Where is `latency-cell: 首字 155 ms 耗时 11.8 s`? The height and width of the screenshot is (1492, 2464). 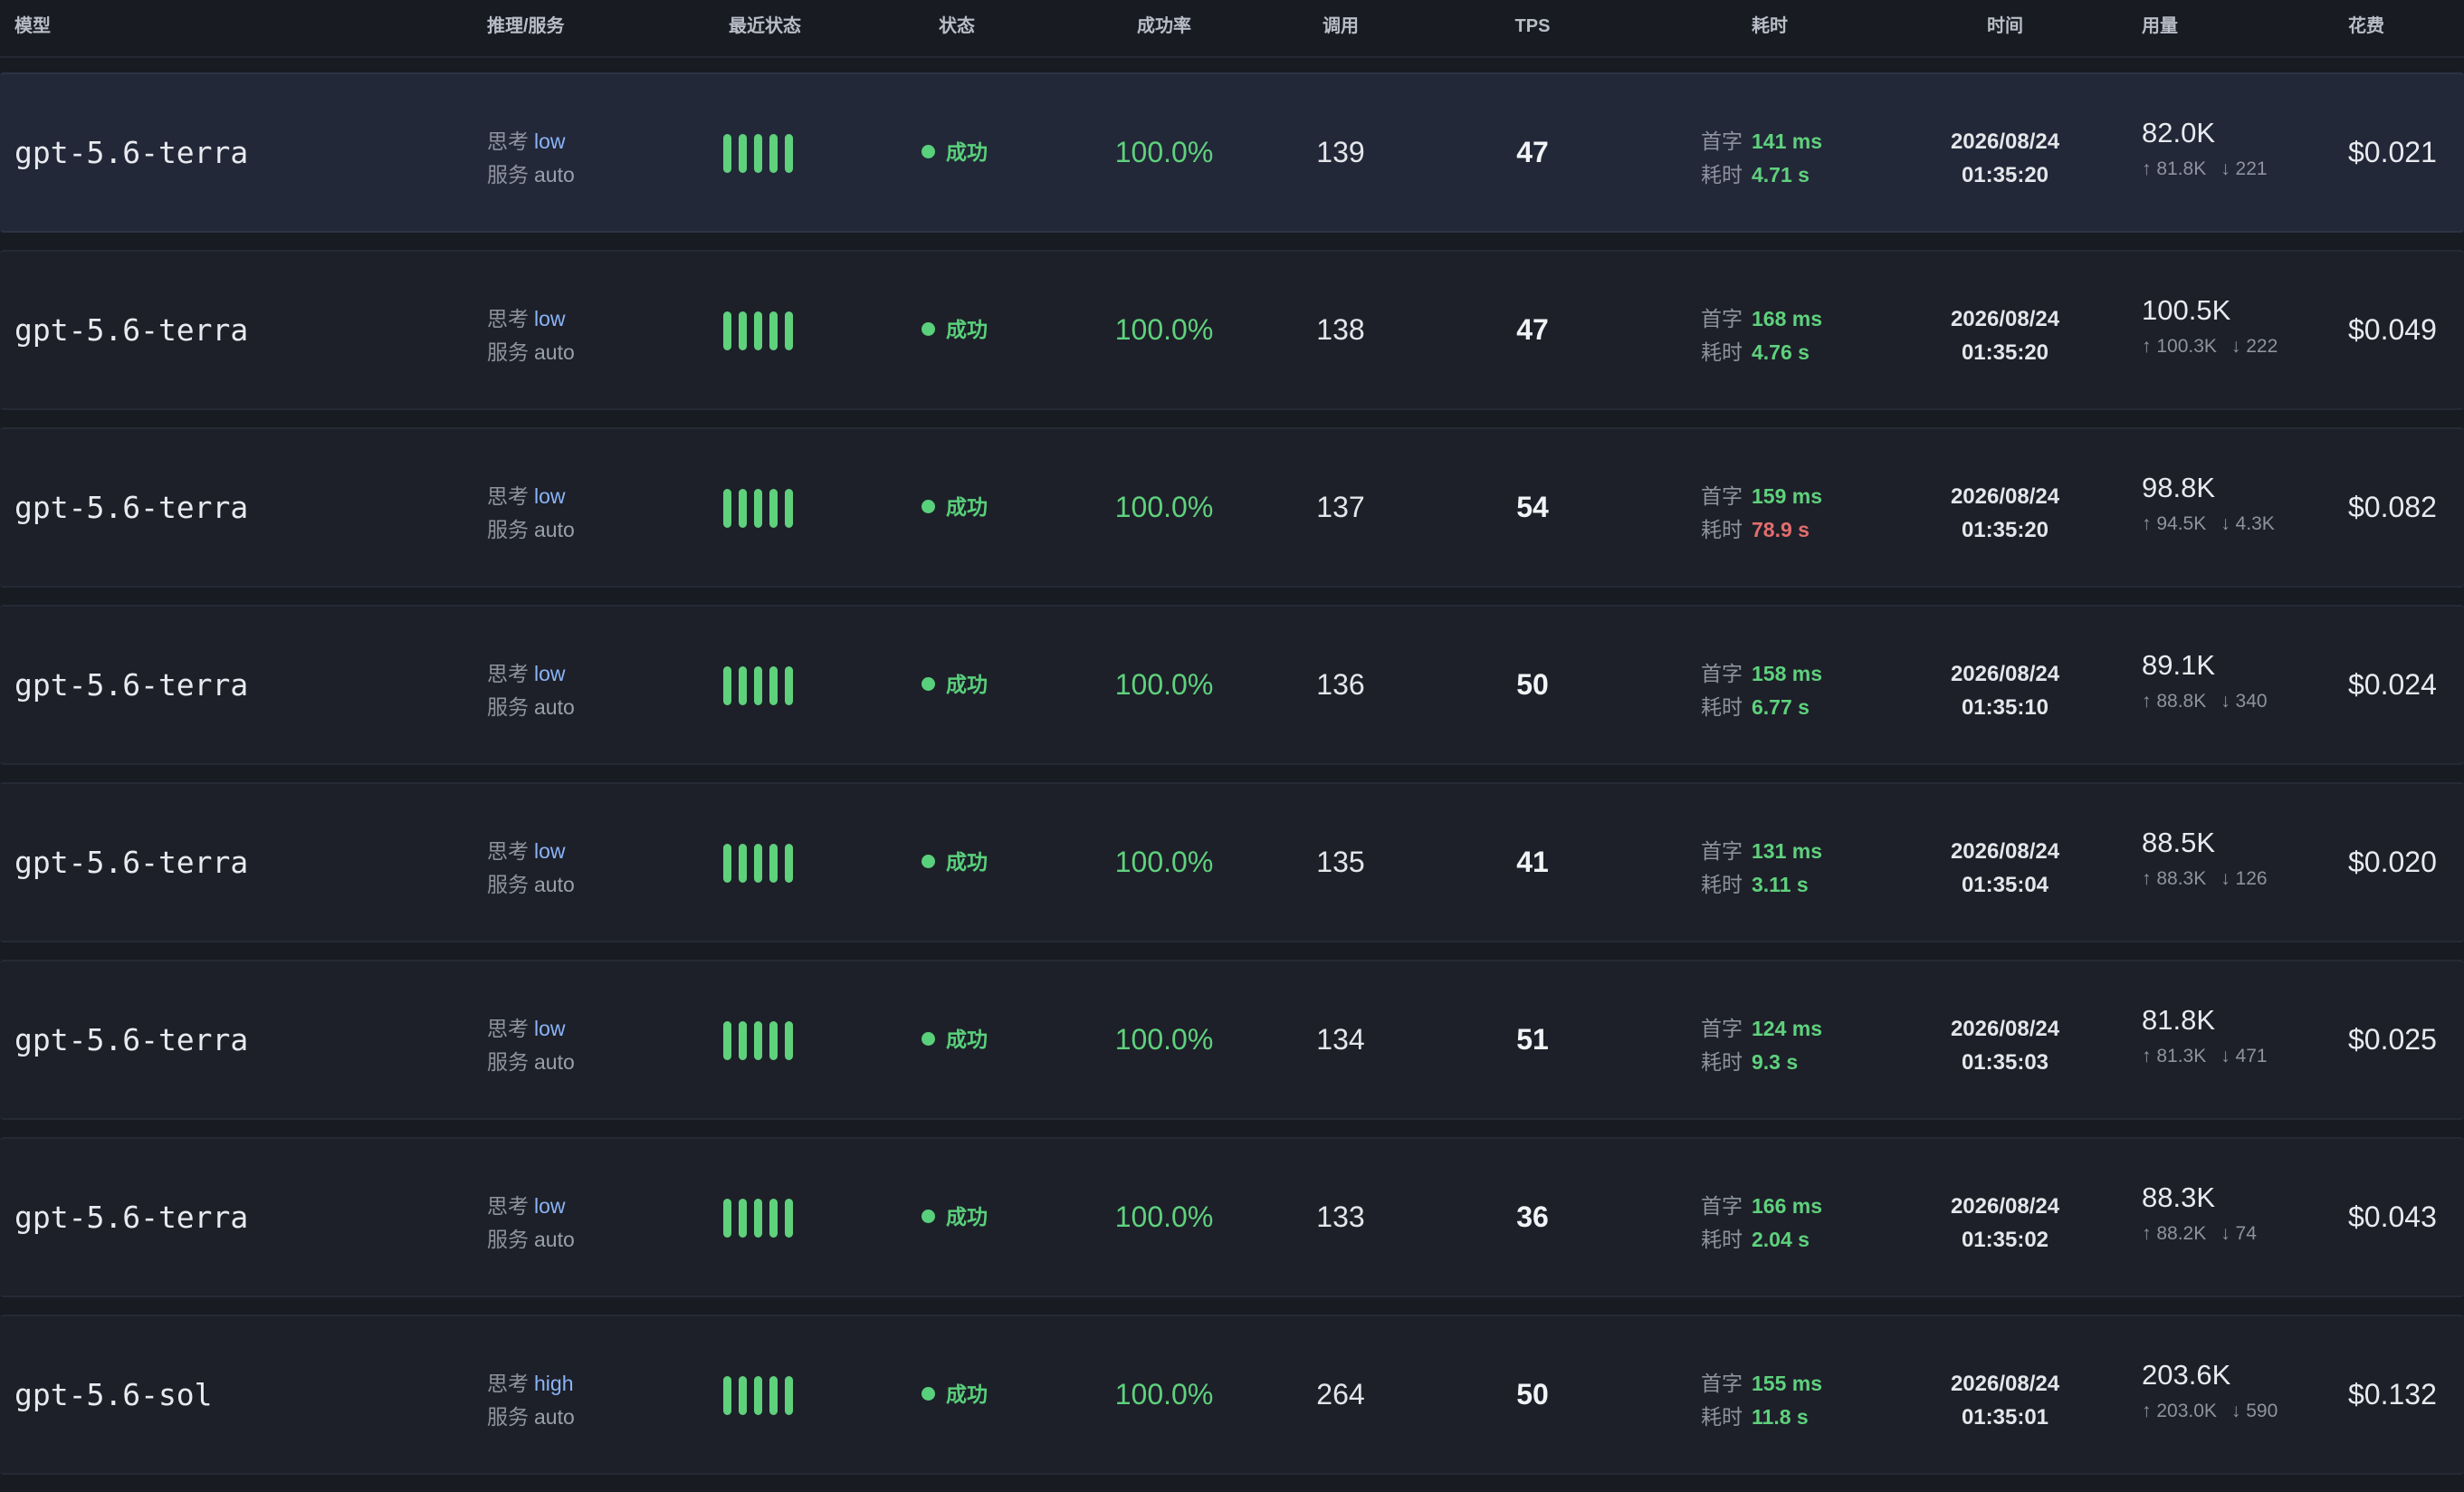
latency-cell: 首字 155 ms 耗时 11.8 s is located at coordinates (1761, 1401).